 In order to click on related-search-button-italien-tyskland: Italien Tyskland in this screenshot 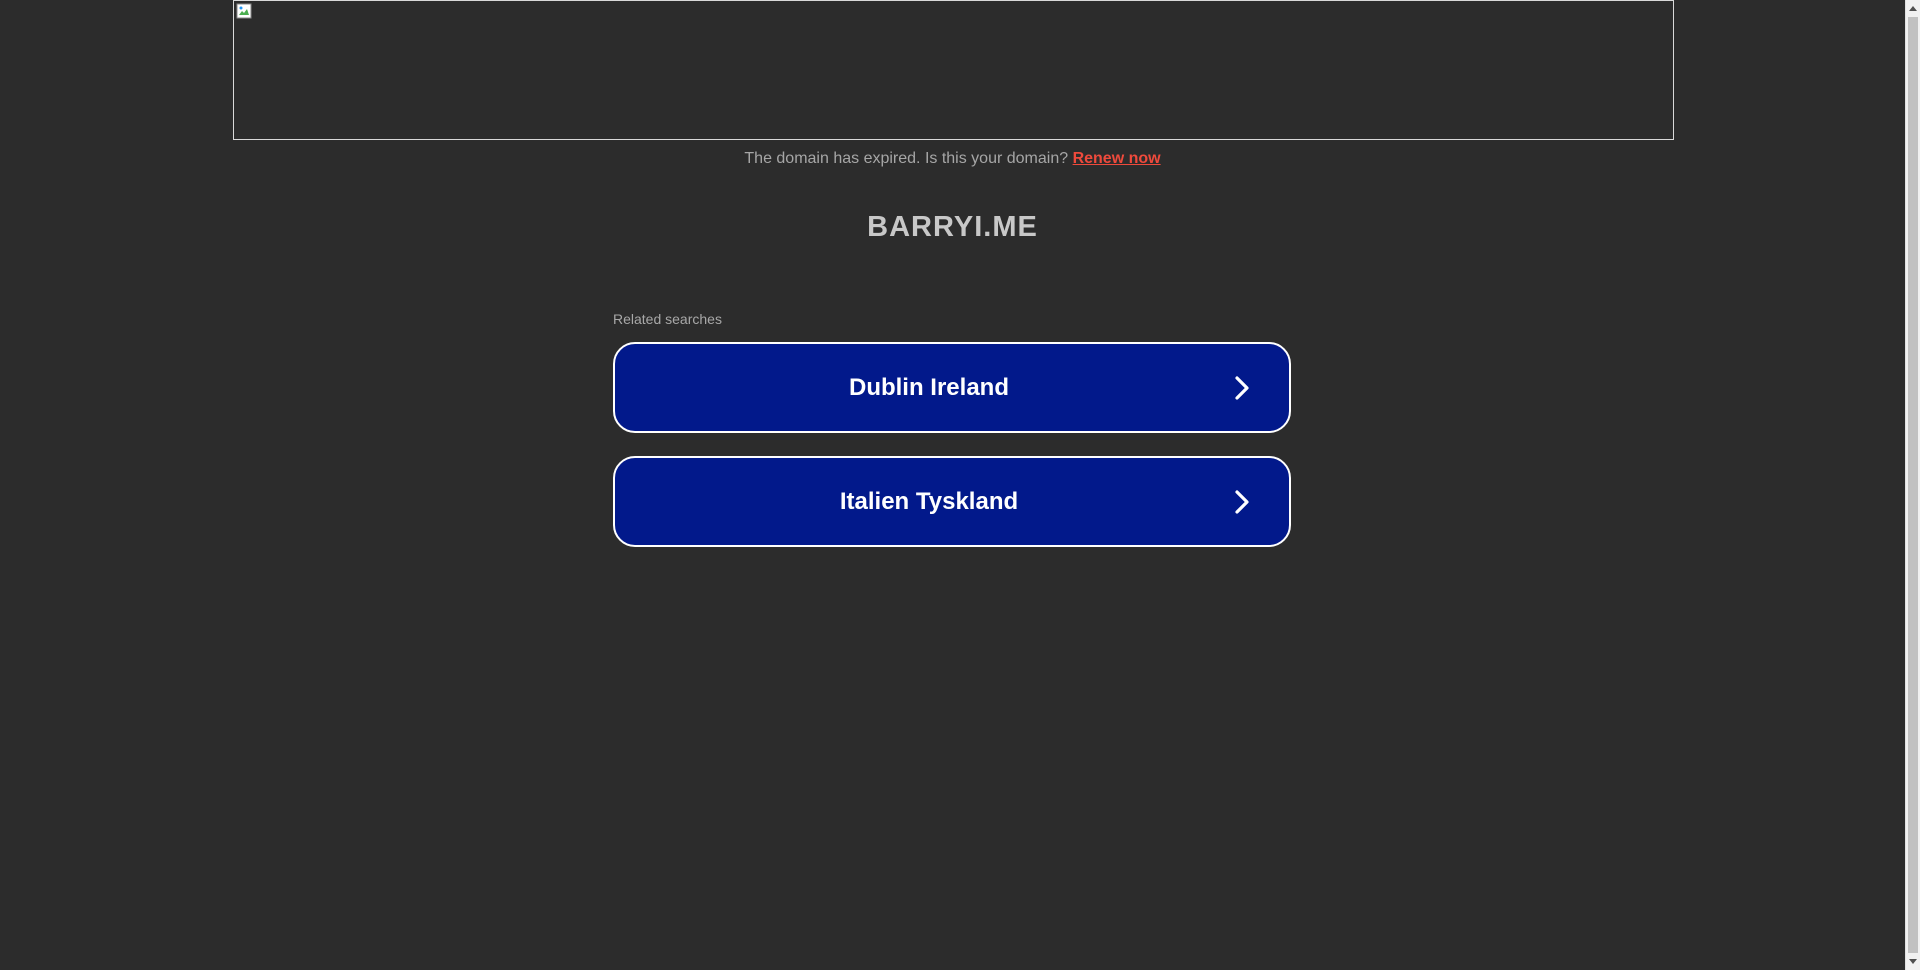, I will do `click(952, 501)`.